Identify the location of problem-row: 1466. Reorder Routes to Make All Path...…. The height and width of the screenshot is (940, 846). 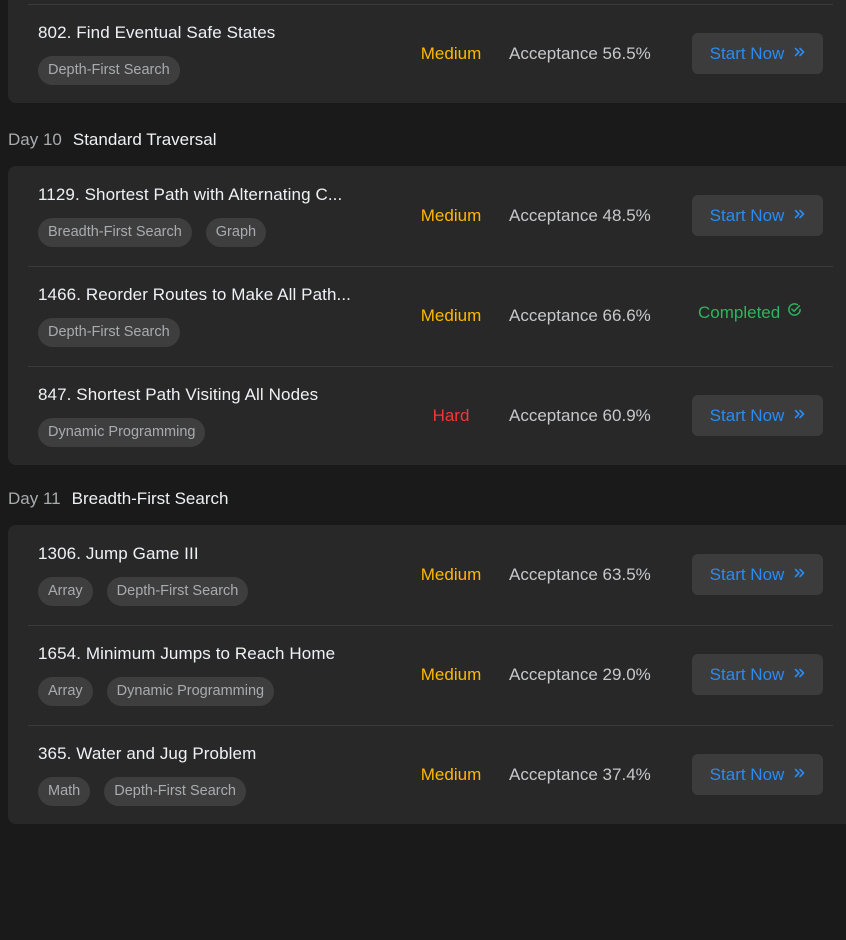
(430, 316).